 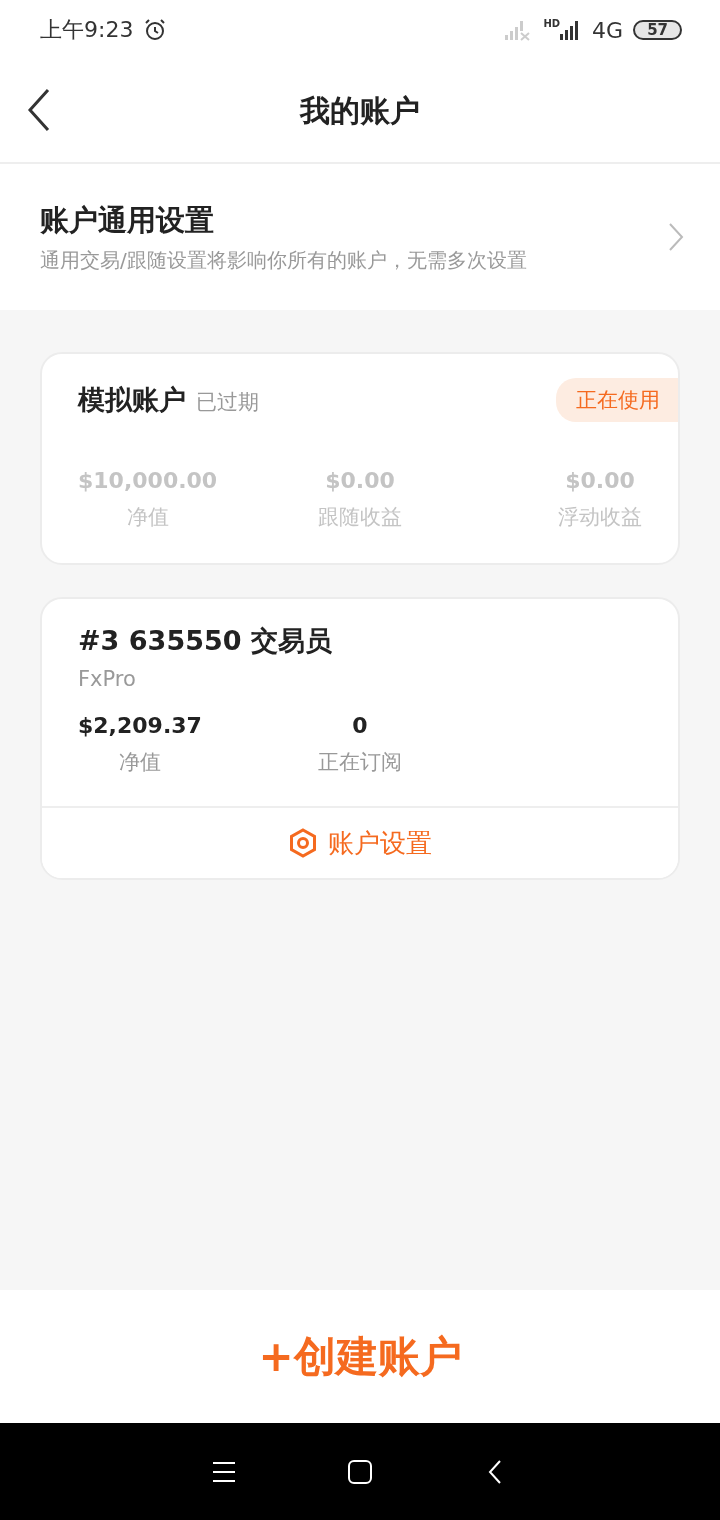 I want to click on account-title: #3 635550 交易员, so click(x=205, y=641).